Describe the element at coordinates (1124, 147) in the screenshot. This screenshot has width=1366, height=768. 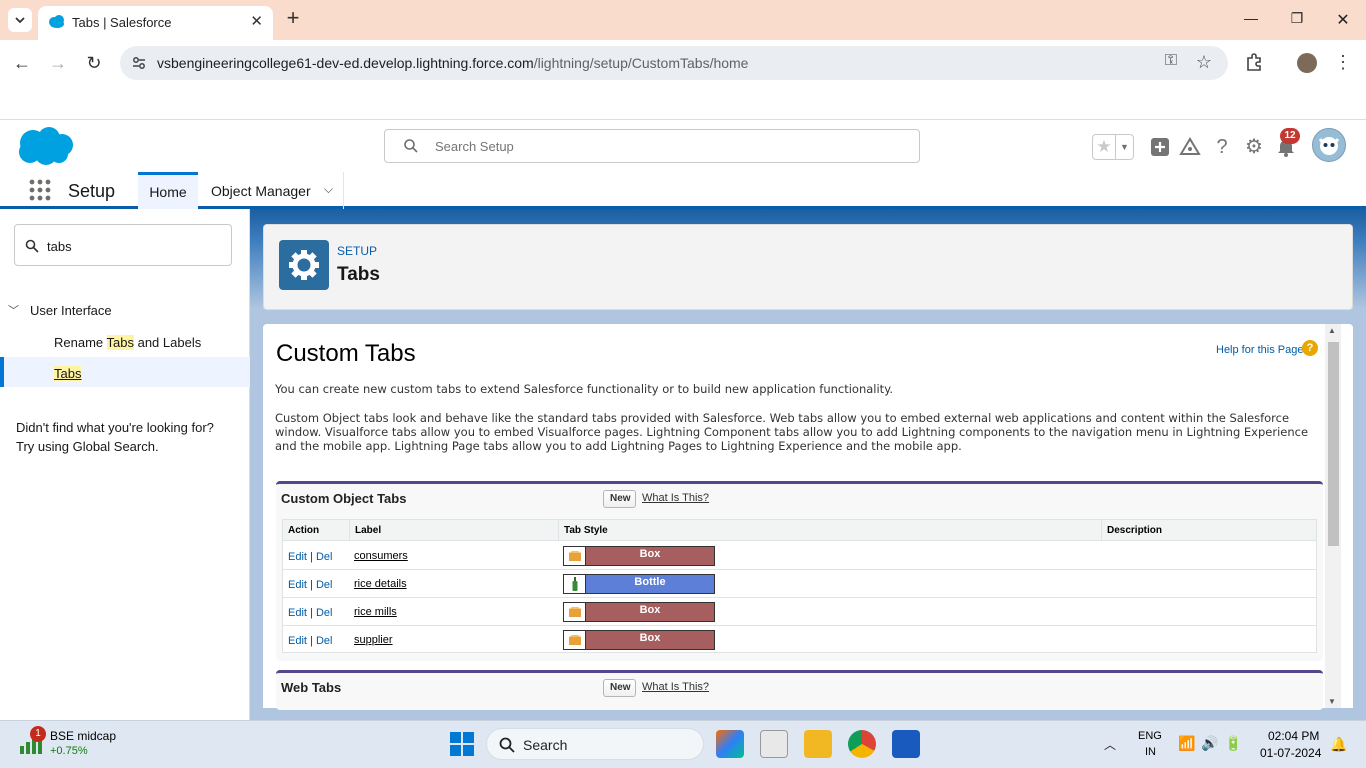
I see `chevron-down-icon: ▼` at that location.